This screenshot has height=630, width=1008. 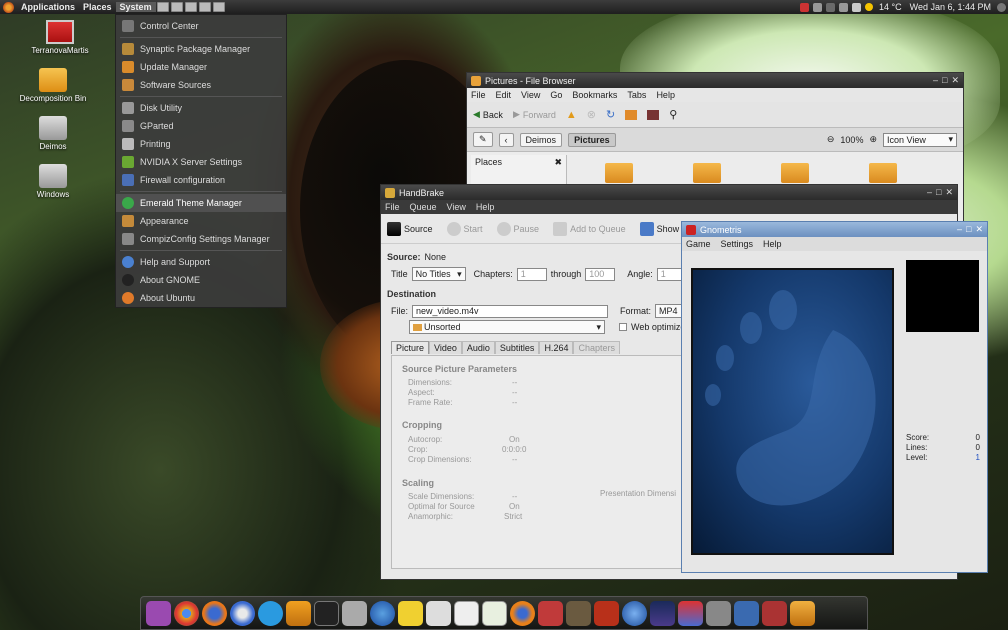 What do you see at coordinates (201, 239) in the screenshot?
I see `menu-item-compizconfig: CompizConfig Settings Manager` at bounding box center [201, 239].